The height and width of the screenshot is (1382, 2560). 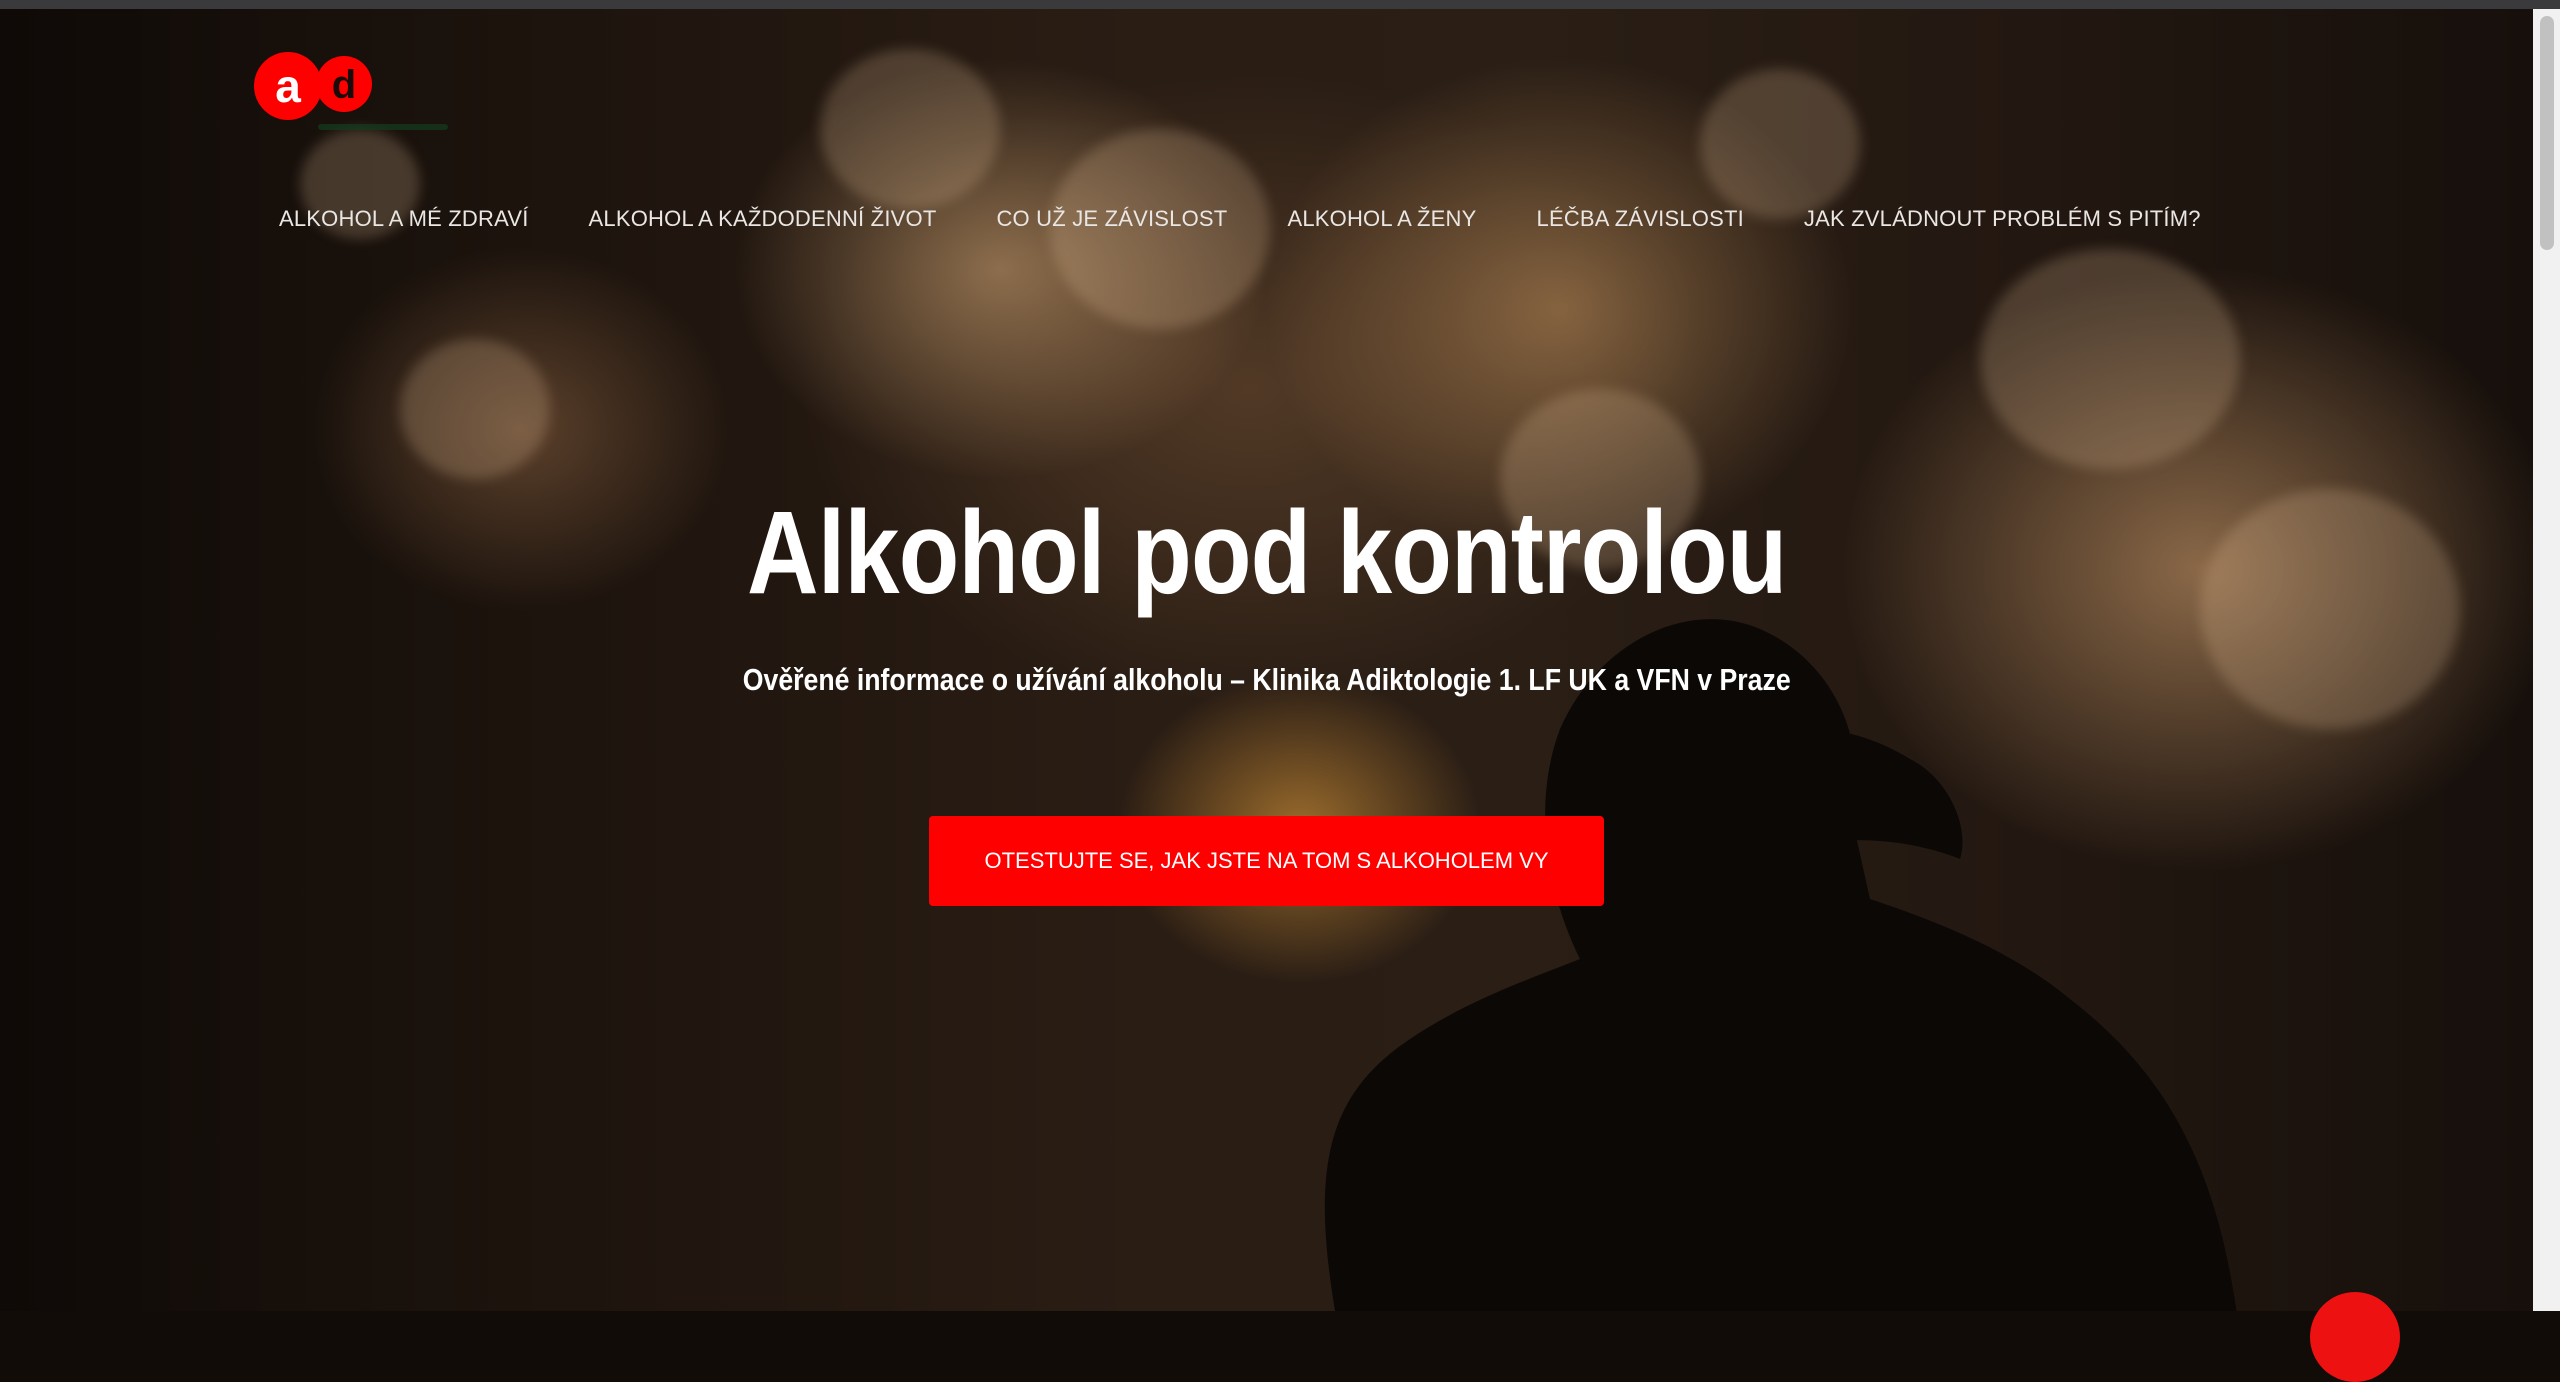 I want to click on logo-tagline-bar, so click(x=383, y=127).